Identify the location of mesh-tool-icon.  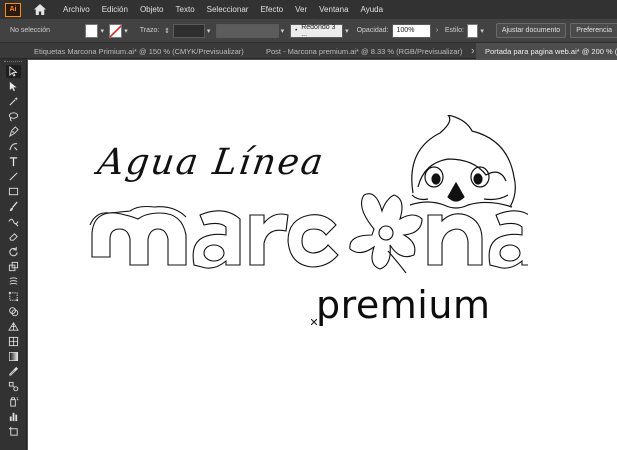
(13, 341).